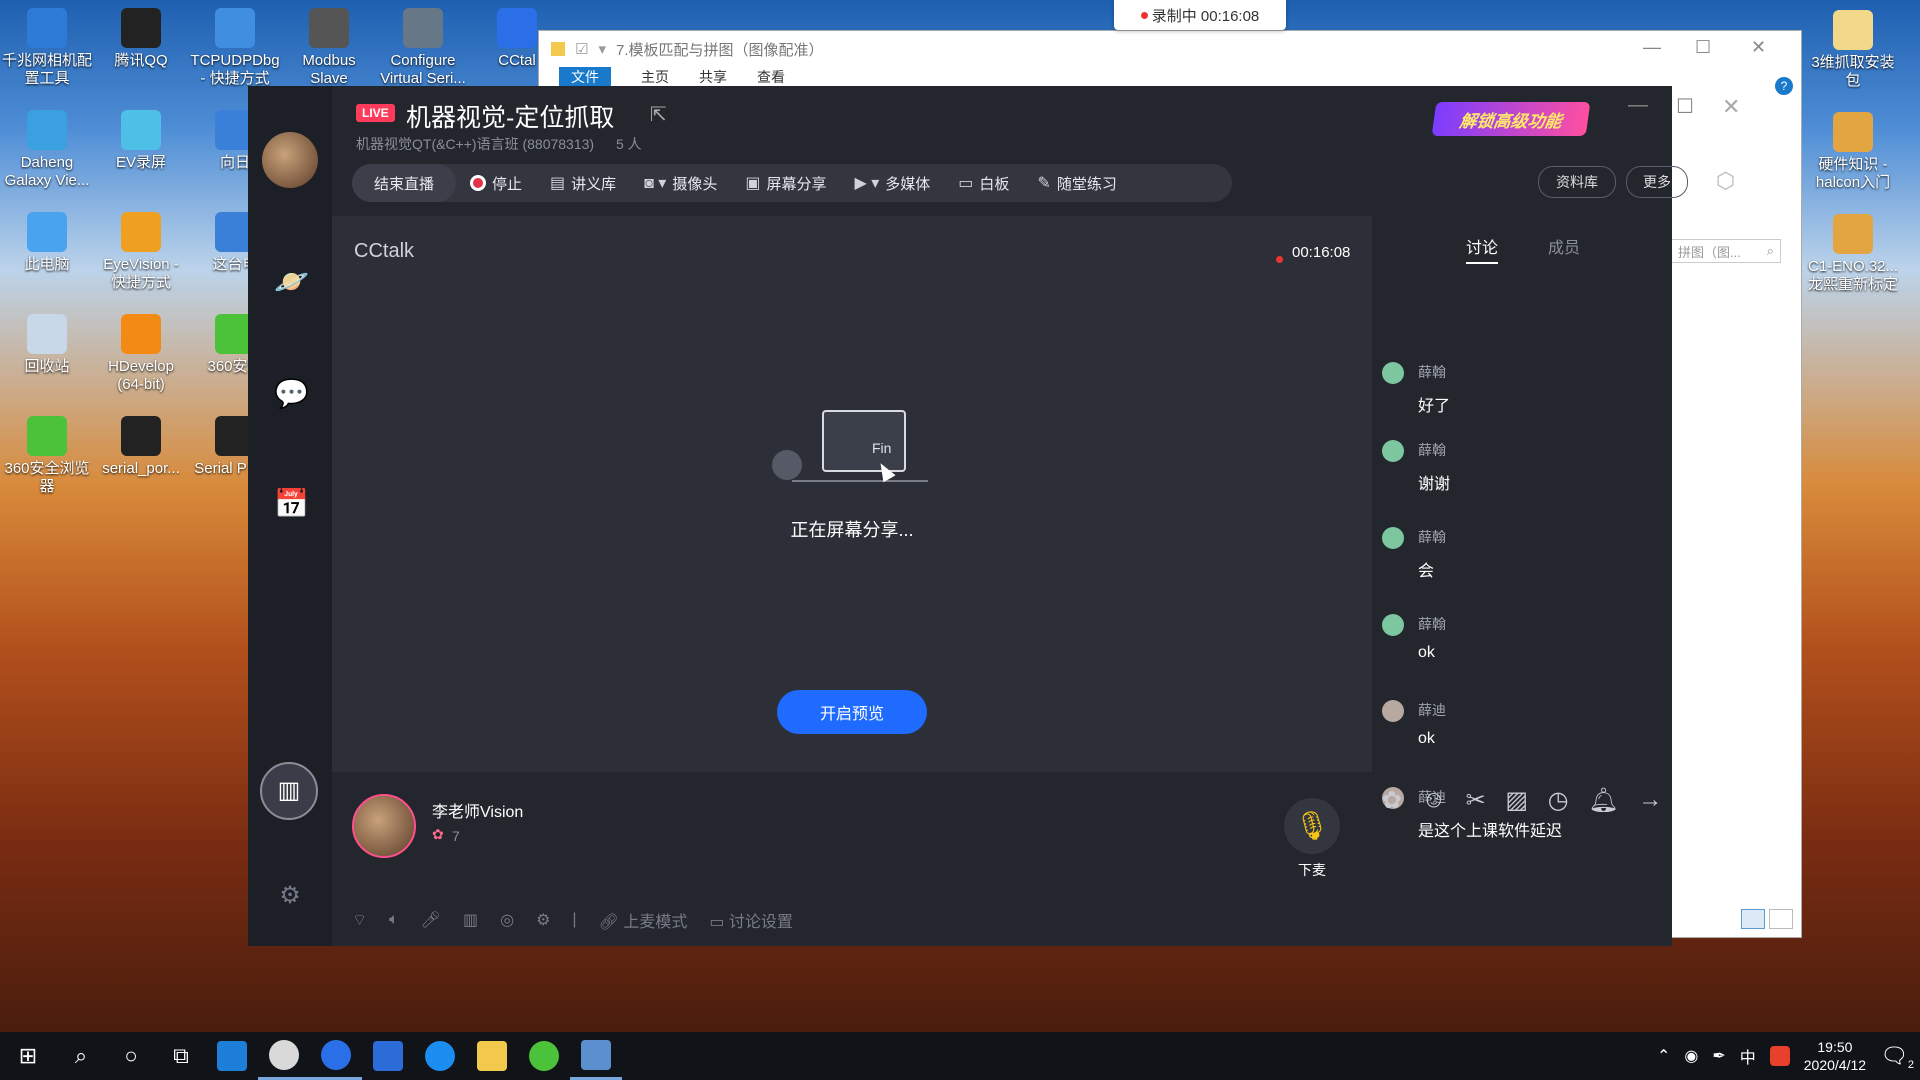 The height and width of the screenshot is (1080, 1920). I want to click on live-dot-icon, so click(1279, 259).